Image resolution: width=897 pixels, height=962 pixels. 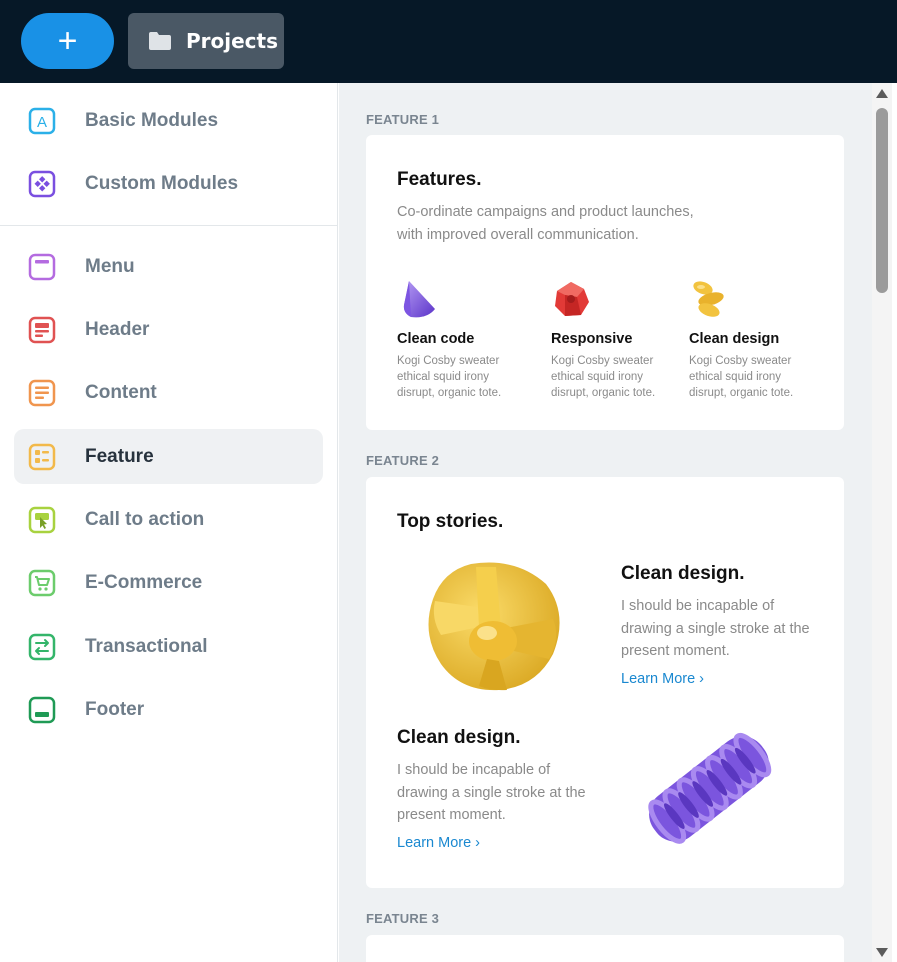 I want to click on sidebar-item-label: Header, so click(x=117, y=329).